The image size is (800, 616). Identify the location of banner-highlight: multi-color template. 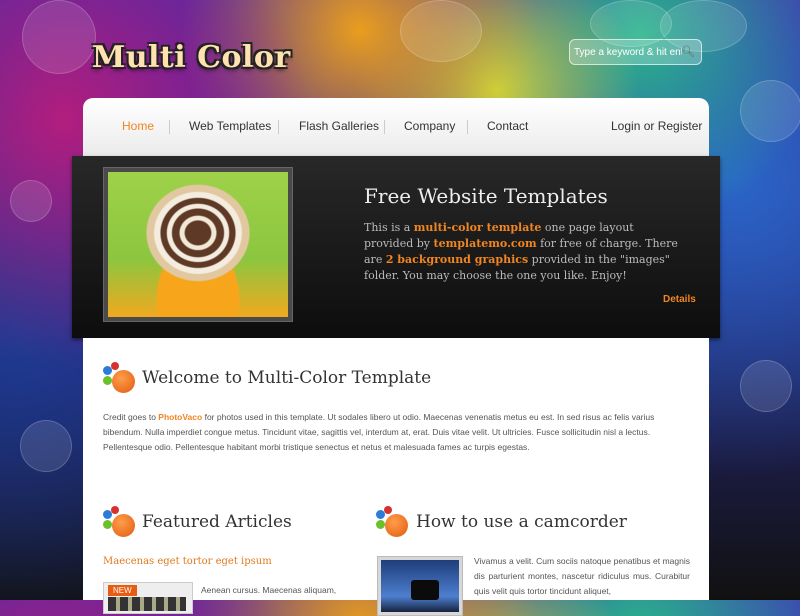
(477, 227).